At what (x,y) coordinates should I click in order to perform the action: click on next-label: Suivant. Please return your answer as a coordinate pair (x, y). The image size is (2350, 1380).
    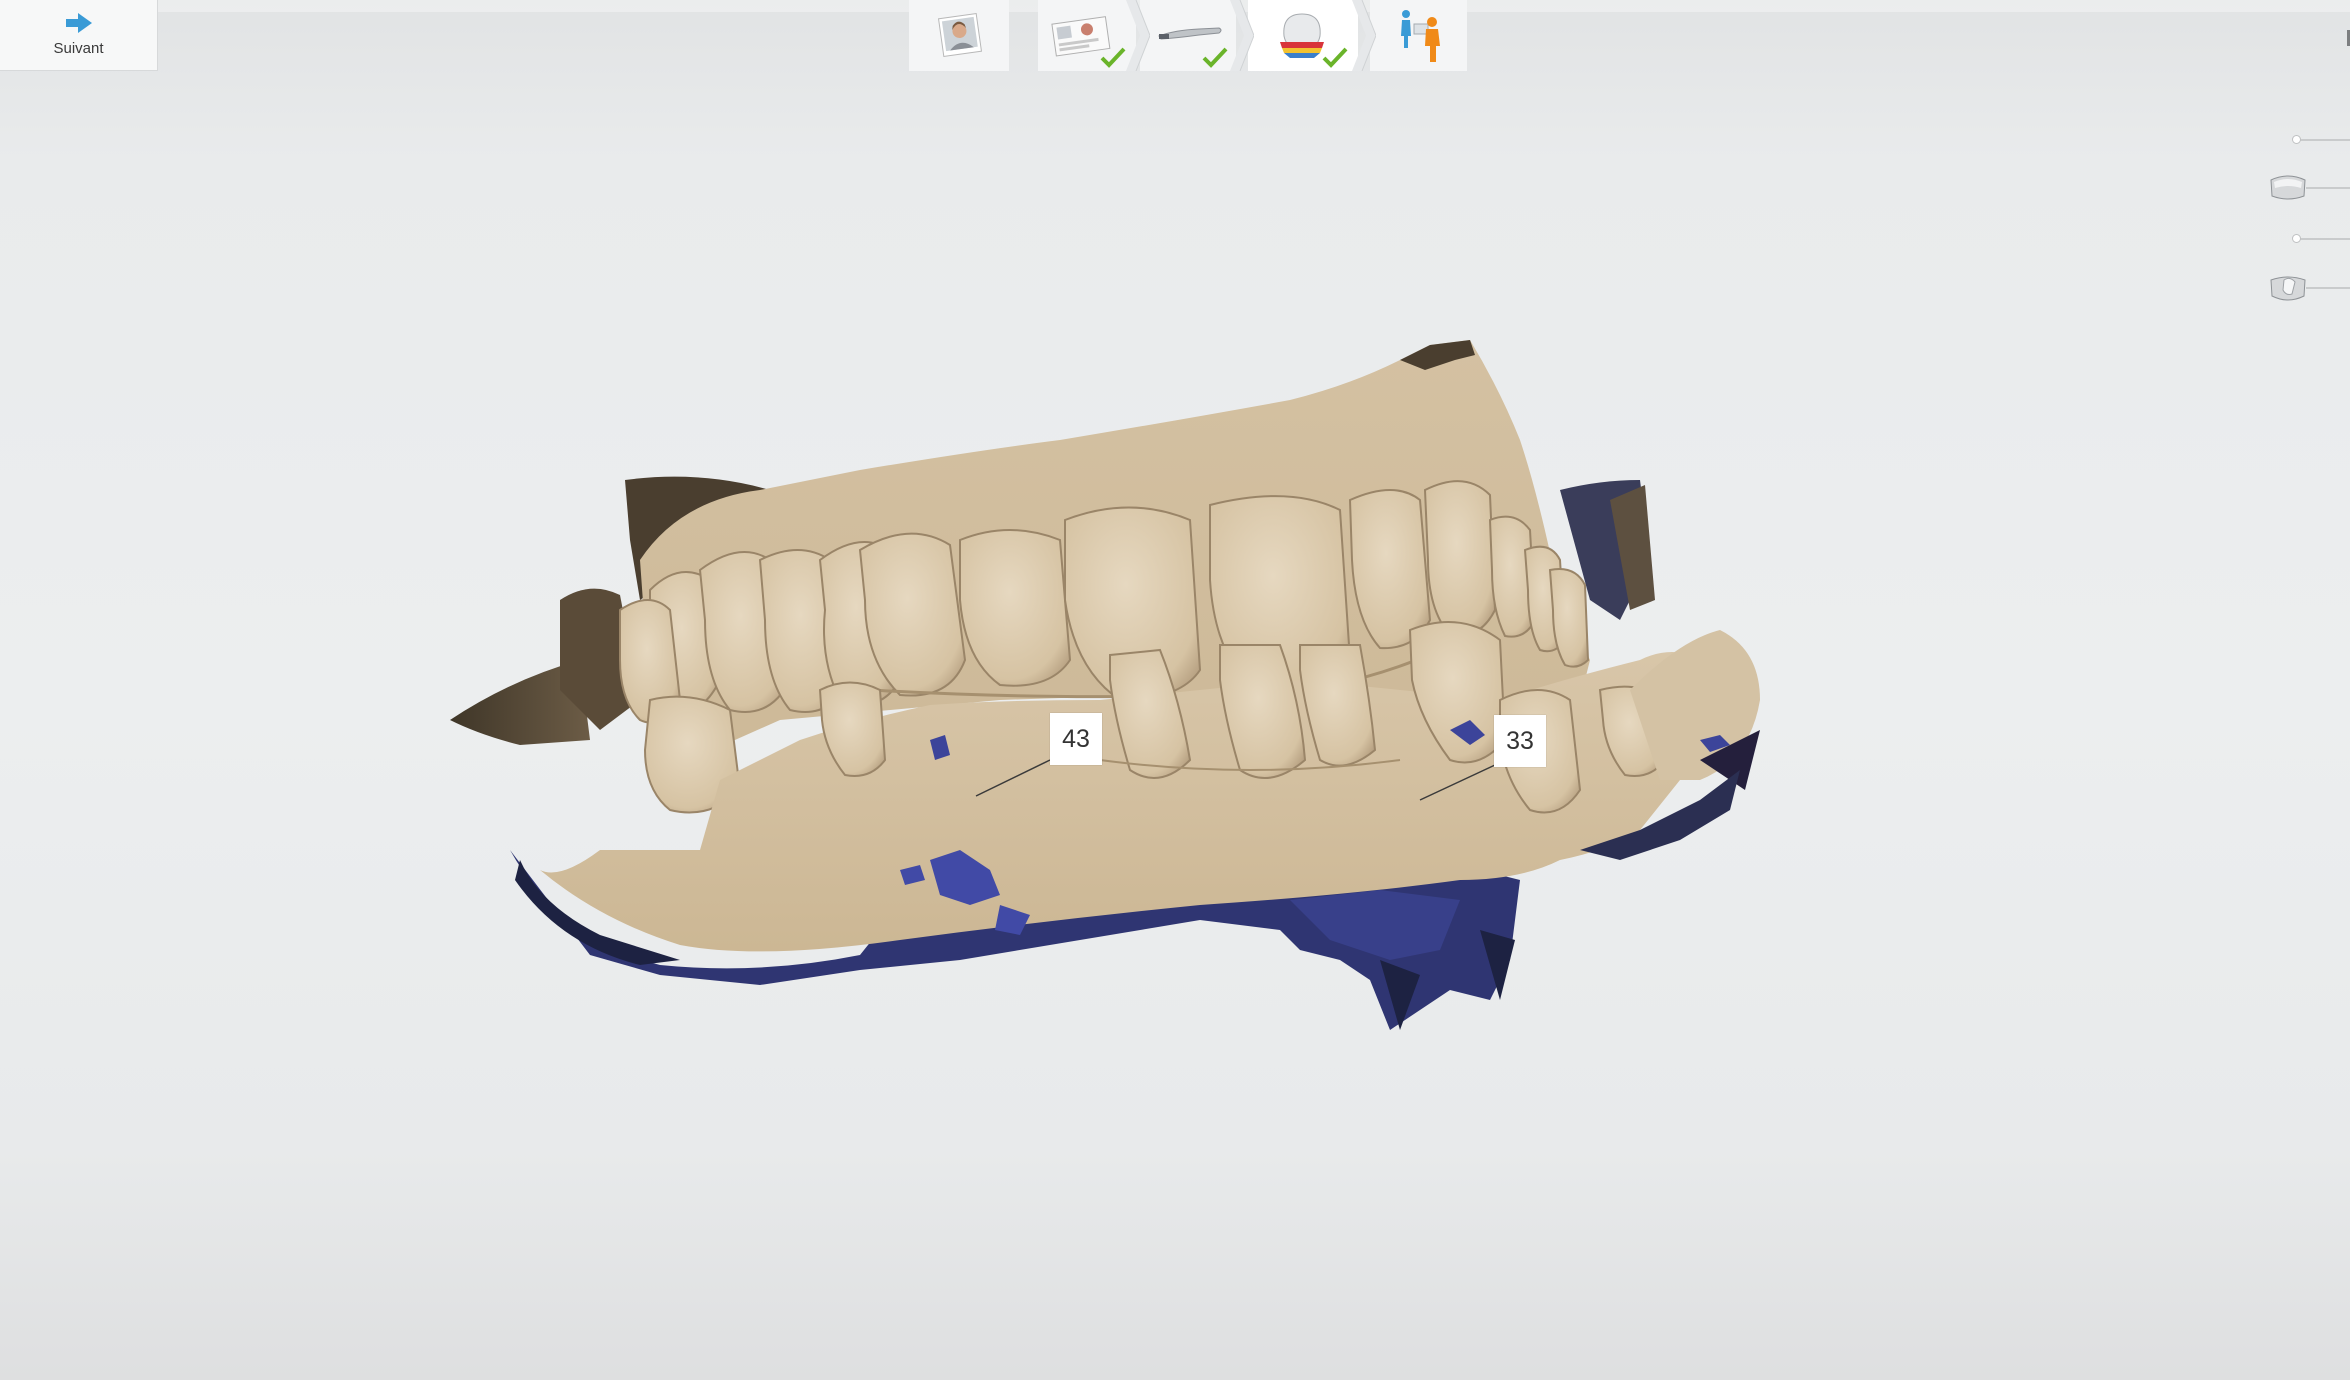
    Looking at the image, I should click on (78, 48).